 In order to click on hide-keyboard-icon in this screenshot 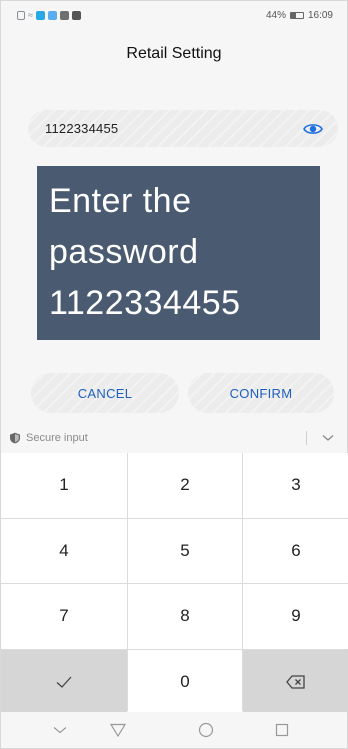, I will do `click(60, 730)`.